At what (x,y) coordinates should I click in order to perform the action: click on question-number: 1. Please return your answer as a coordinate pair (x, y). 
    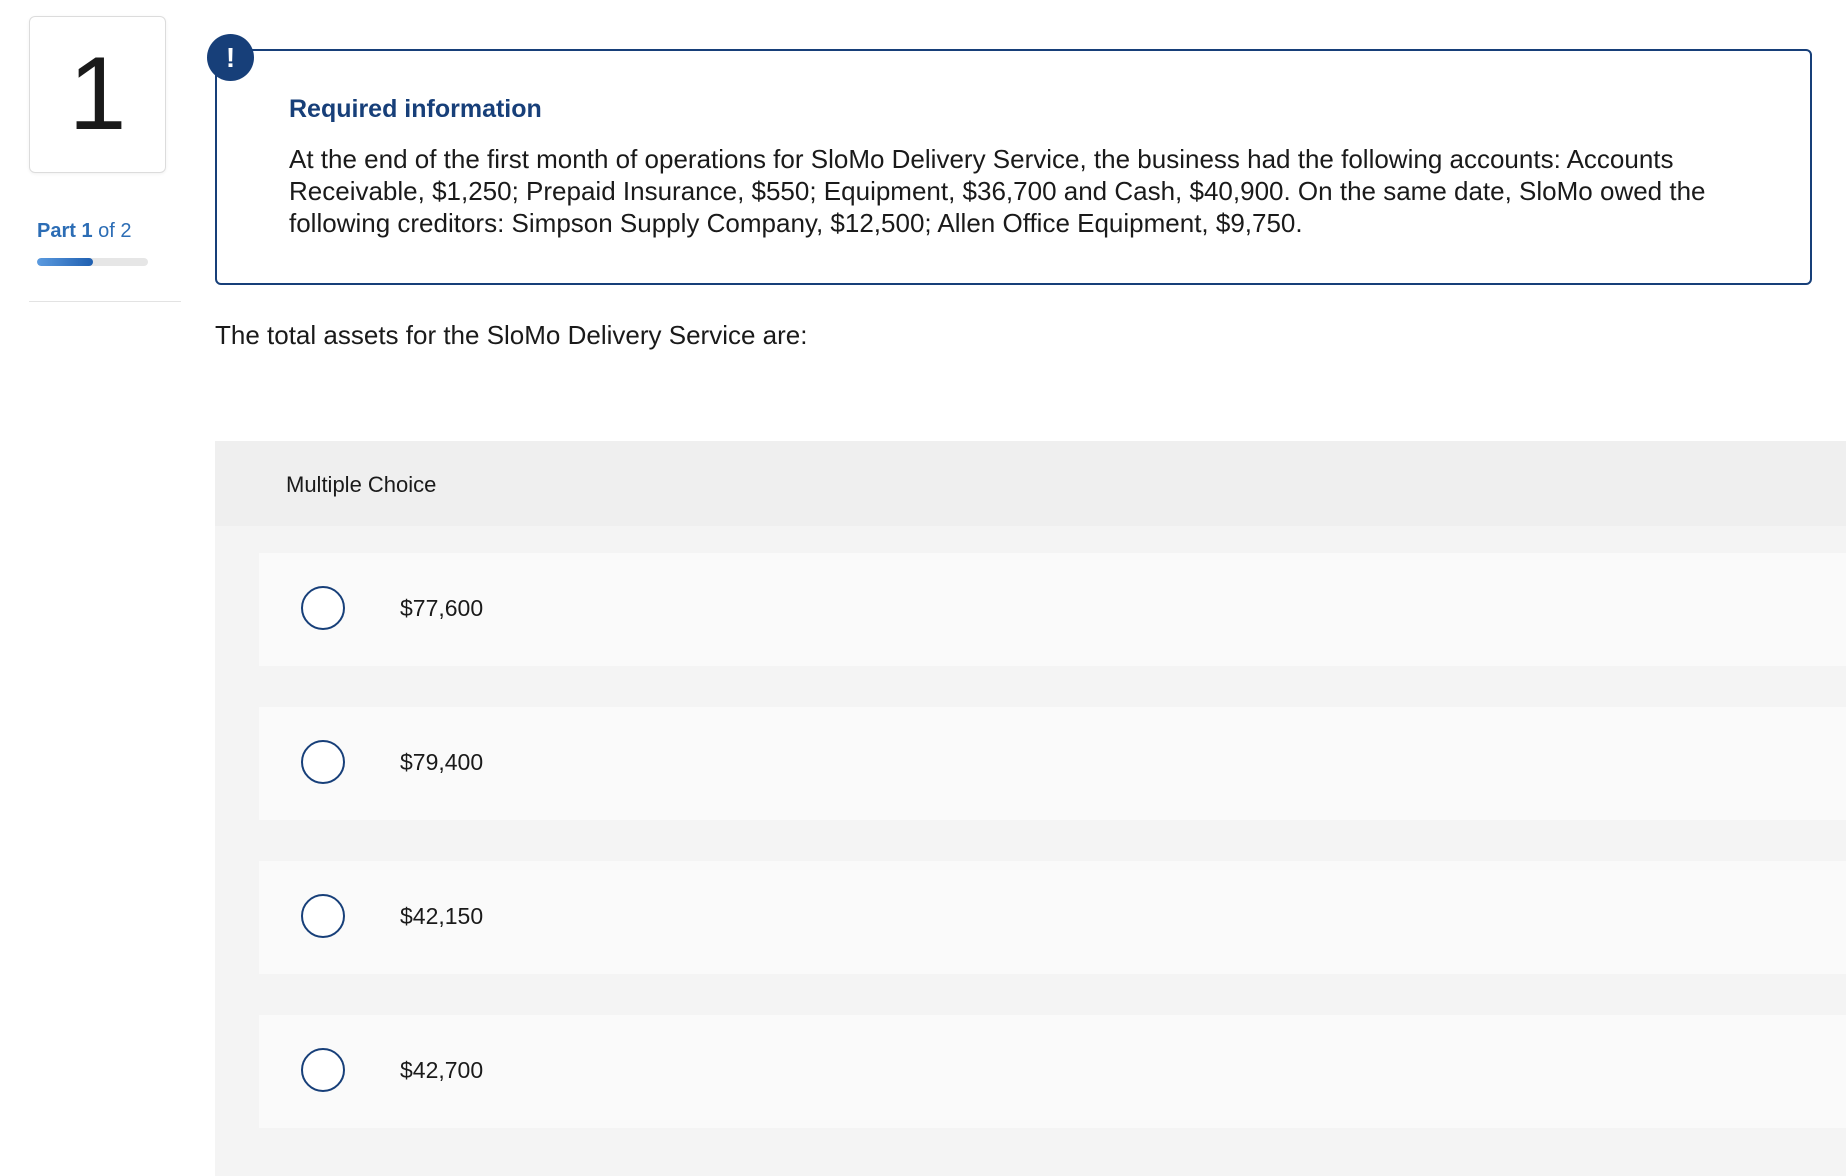
    Looking at the image, I should click on (97, 94).